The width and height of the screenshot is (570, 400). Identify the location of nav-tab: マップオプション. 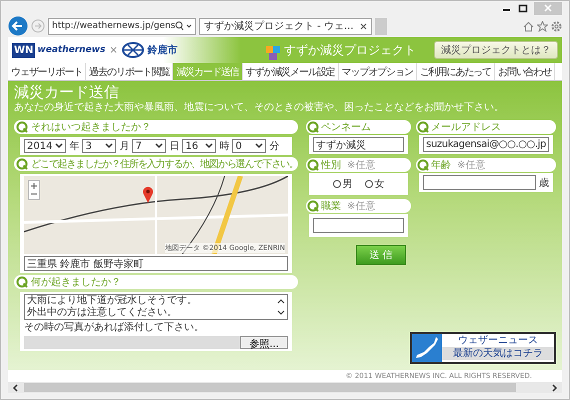
(377, 71).